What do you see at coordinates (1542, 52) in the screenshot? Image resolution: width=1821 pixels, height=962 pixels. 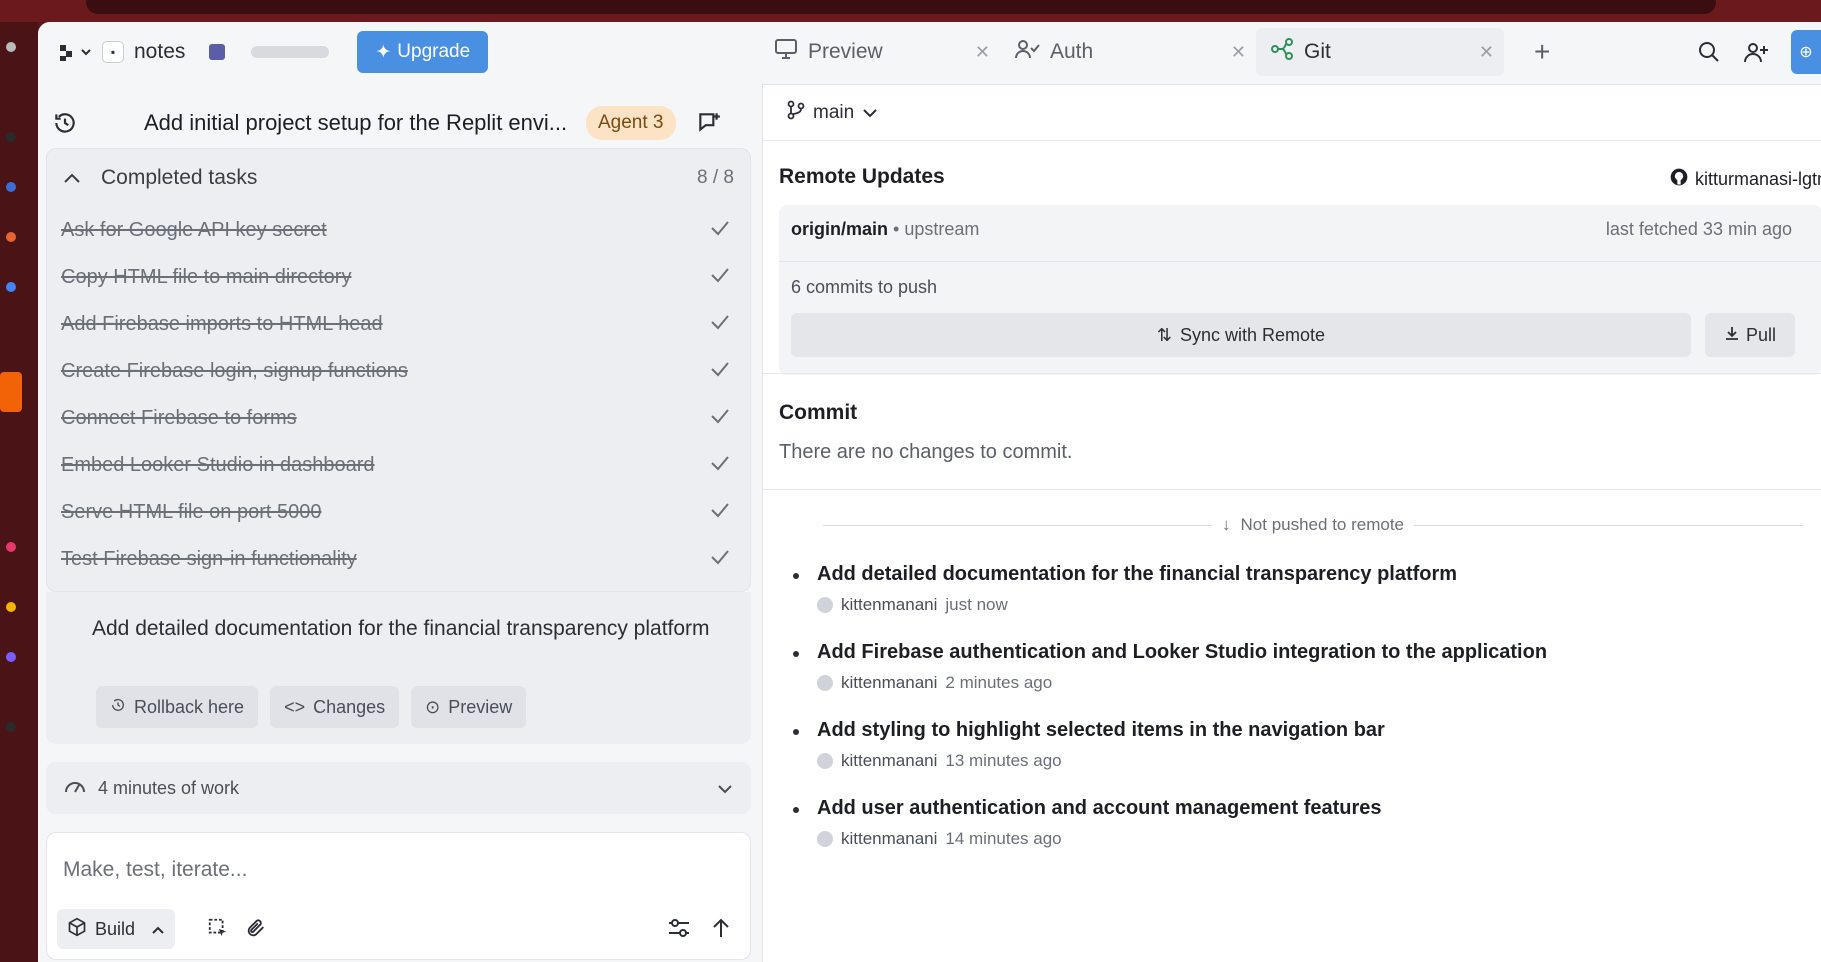 I see `plus-icon: +` at bounding box center [1542, 52].